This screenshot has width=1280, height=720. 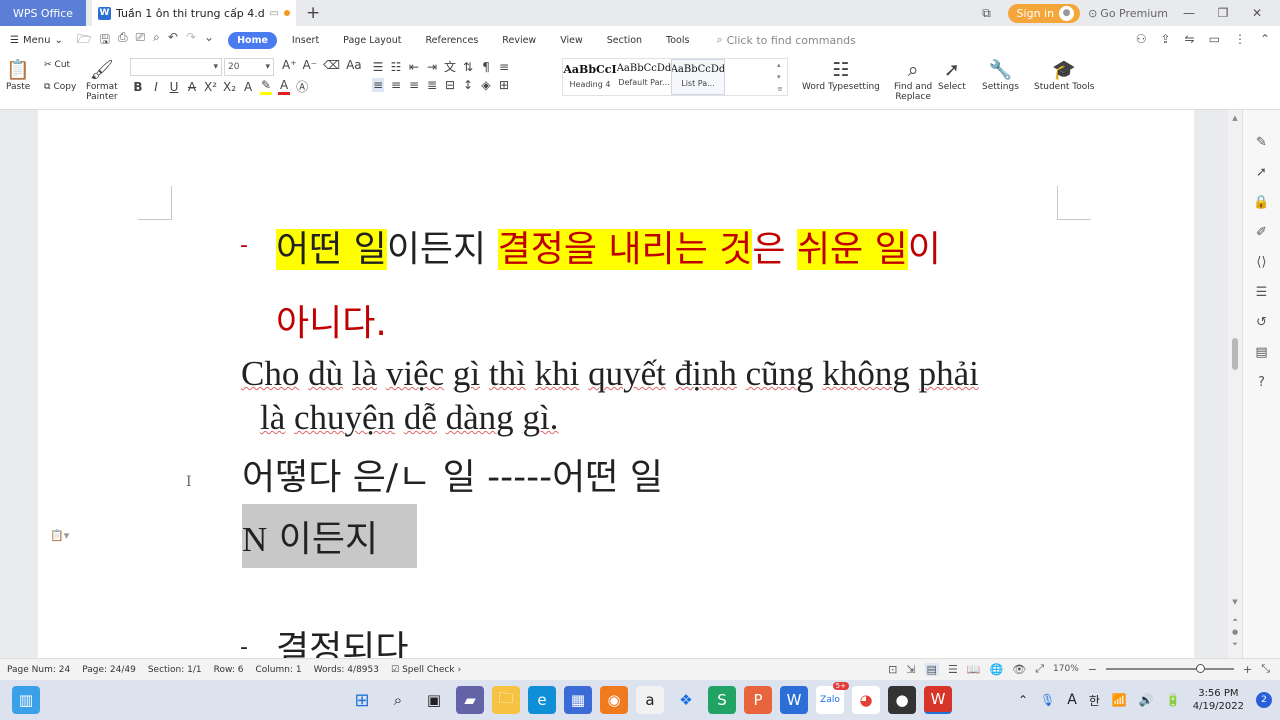 What do you see at coordinates (1235, 384) in the screenshot?
I see `vertical-scrollbar: ▲ ▼ ⏶ ● ⏷` at bounding box center [1235, 384].